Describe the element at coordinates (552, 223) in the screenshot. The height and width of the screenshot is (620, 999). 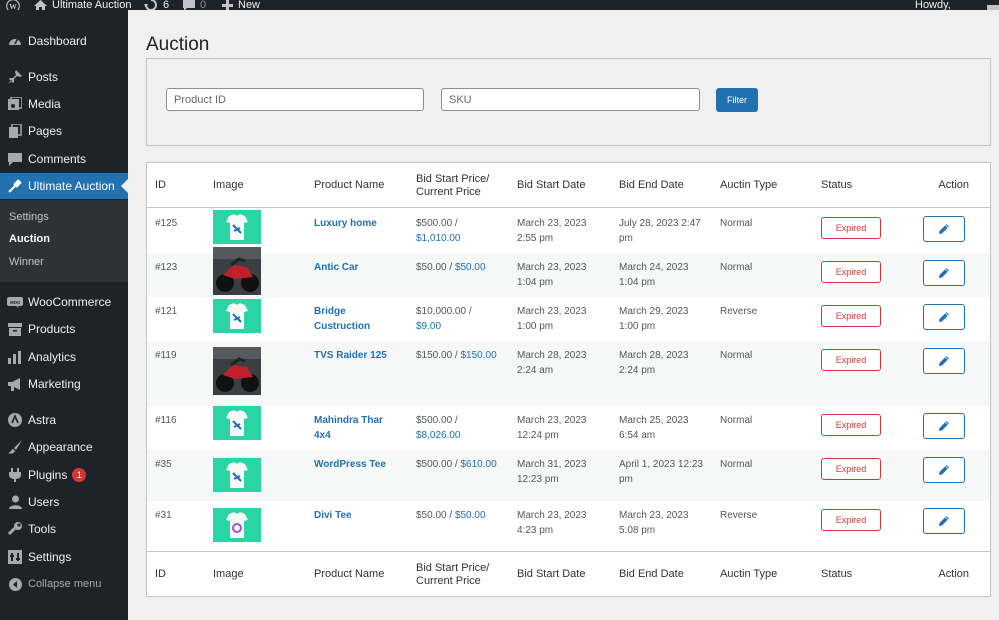
I see `start-date: March 23, 2023` at that location.